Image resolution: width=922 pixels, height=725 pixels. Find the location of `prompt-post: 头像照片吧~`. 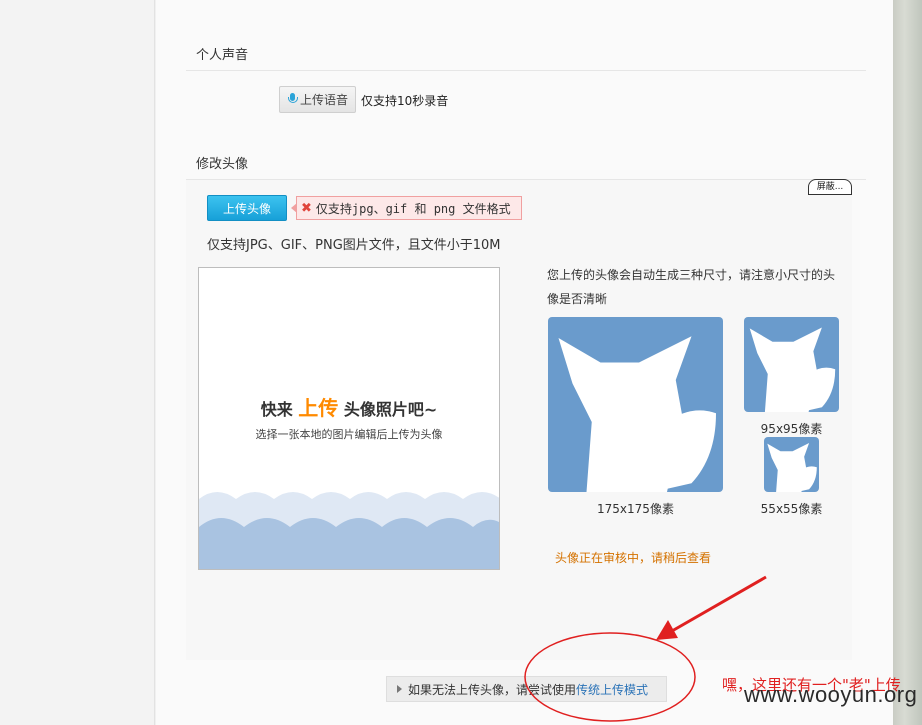

prompt-post: 头像照片吧~ is located at coordinates (390, 409).